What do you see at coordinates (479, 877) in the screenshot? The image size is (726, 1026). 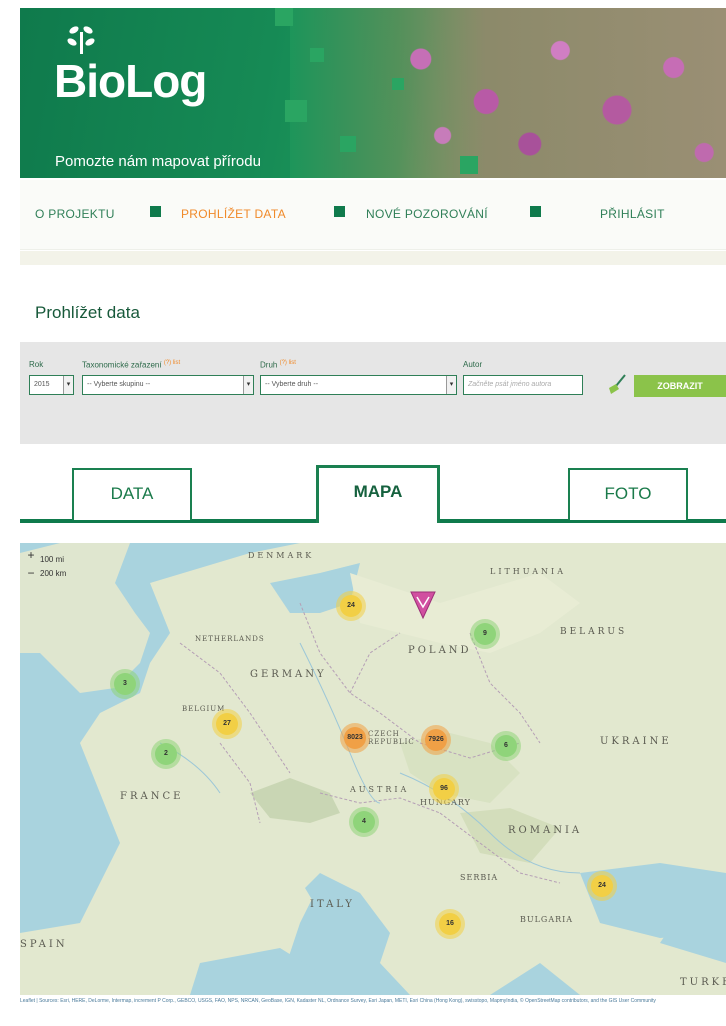 I see `country-label: SERBIA` at bounding box center [479, 877].